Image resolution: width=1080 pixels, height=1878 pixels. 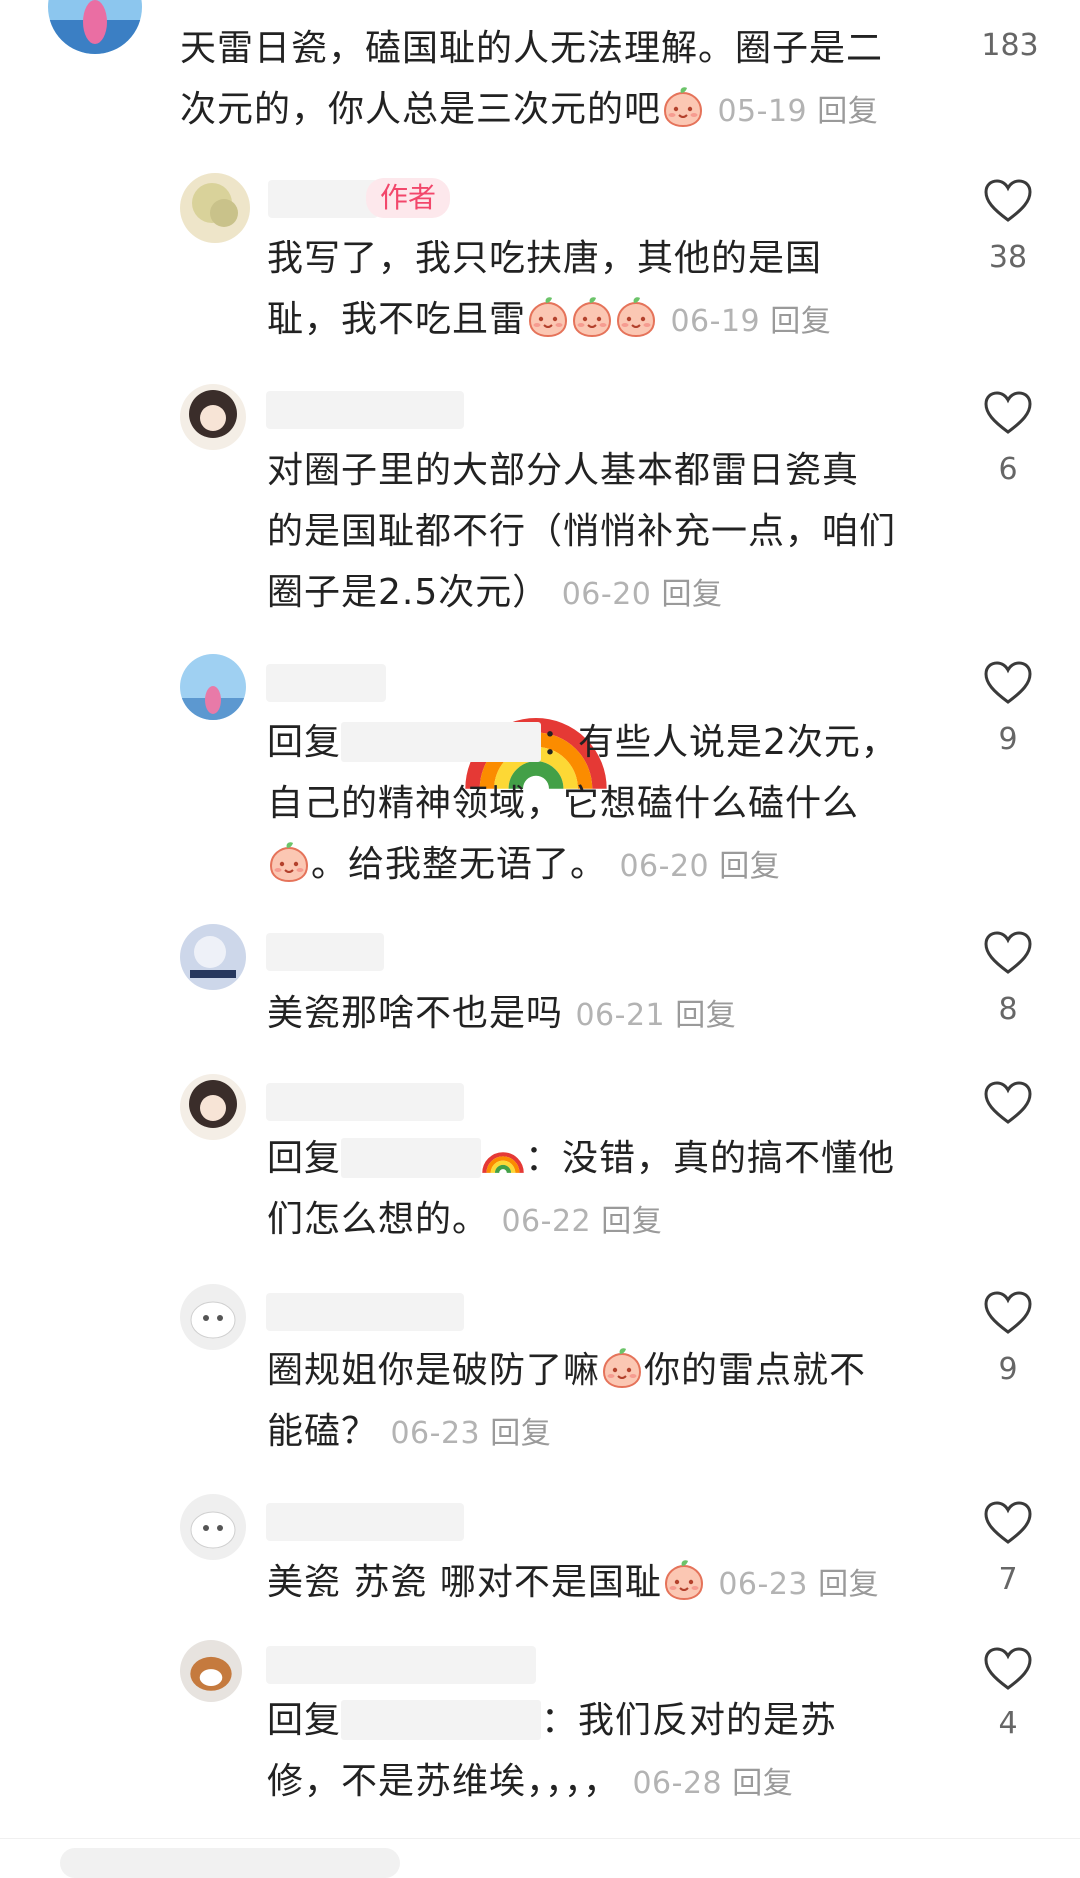 I want to click on like-count: 8, so click(x=1008, y=1009).